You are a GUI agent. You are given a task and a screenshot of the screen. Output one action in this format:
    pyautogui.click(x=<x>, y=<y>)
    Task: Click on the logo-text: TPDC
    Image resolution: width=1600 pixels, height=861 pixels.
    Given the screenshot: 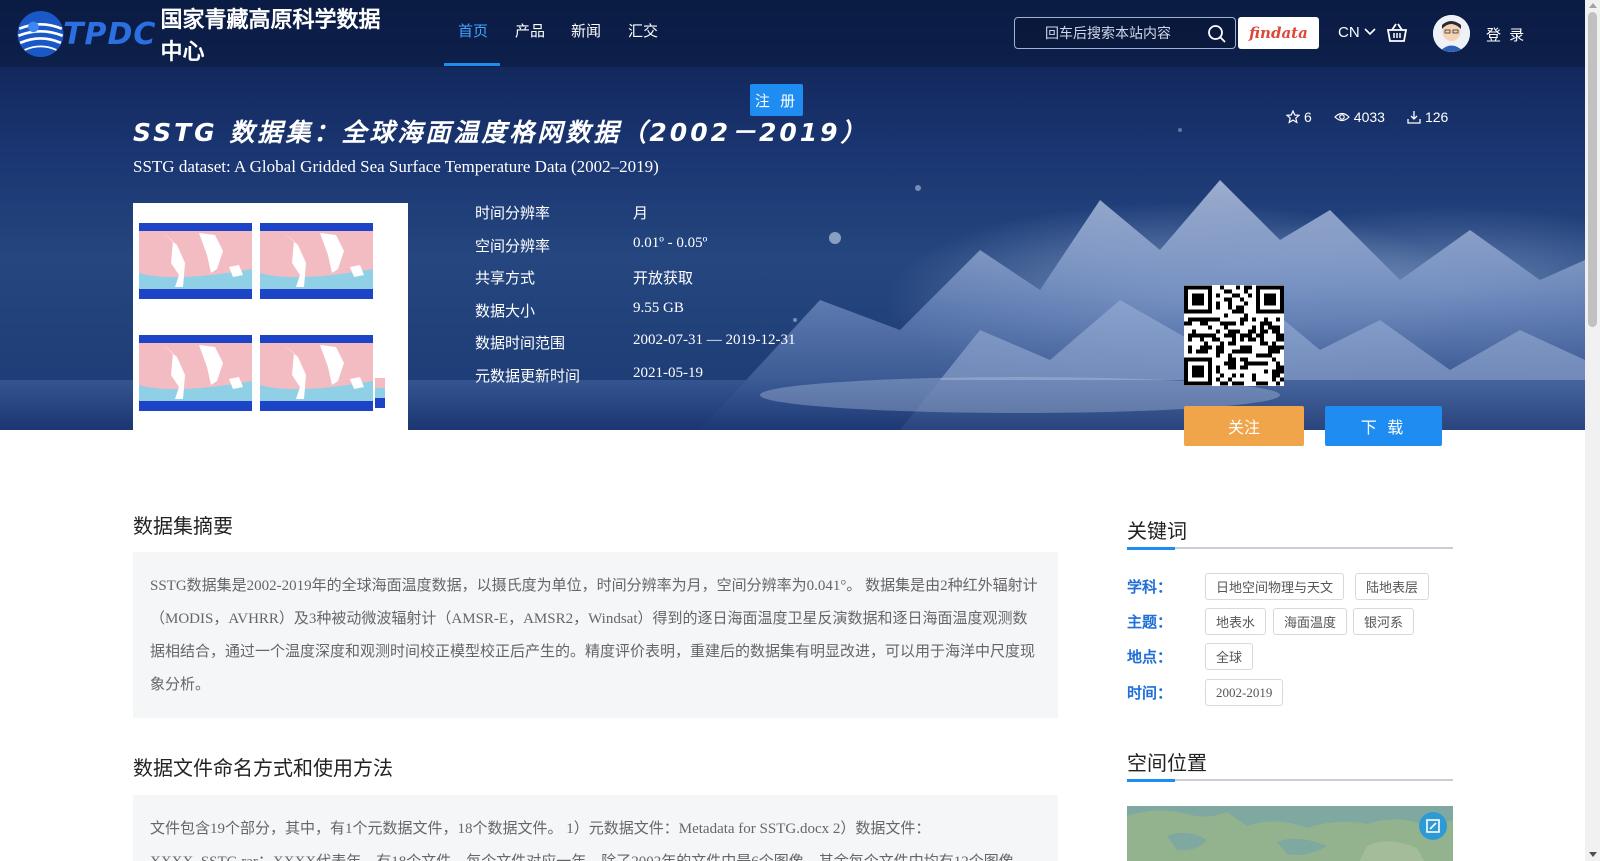 What is the action you would take?
    pyautogui.click(x=110, y=34)
    